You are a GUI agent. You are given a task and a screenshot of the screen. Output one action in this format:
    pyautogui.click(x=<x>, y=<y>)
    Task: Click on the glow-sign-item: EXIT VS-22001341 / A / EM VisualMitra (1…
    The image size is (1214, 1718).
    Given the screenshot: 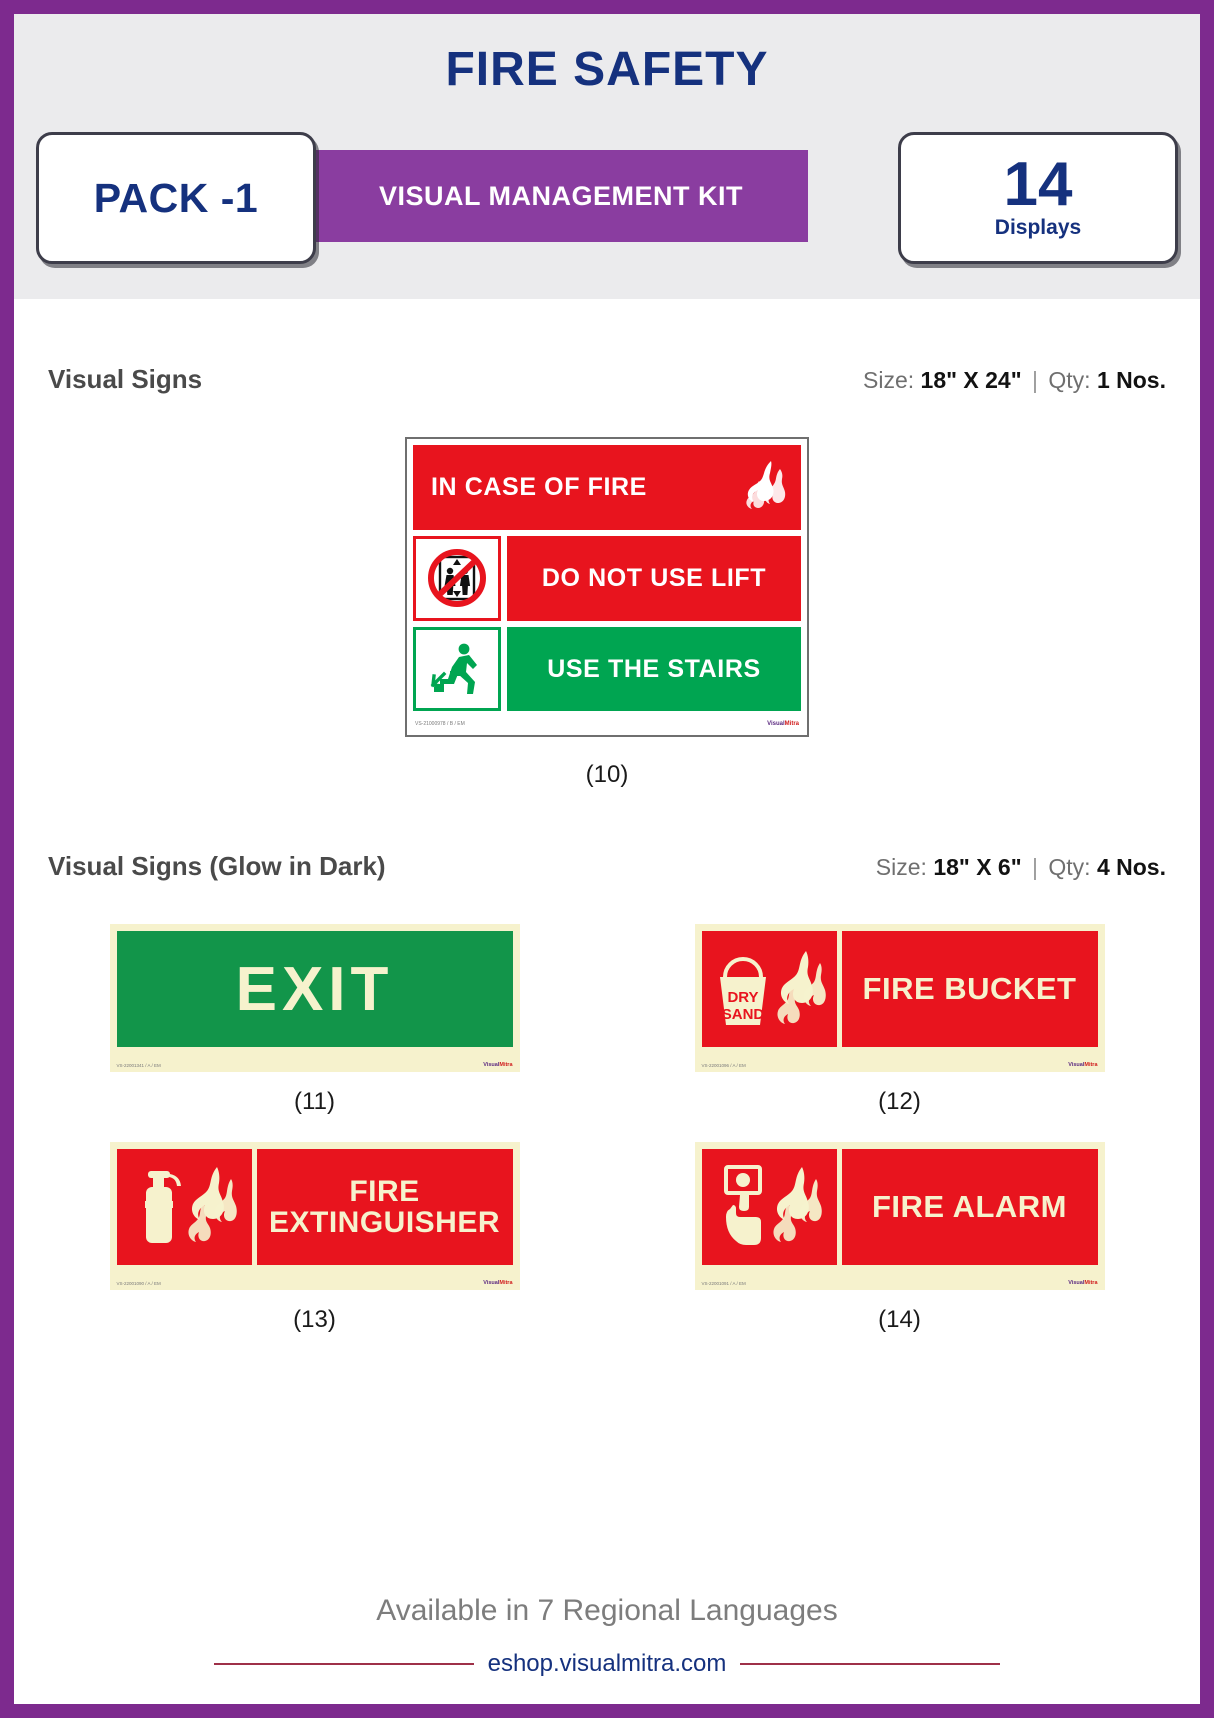 What is the action you would take?
    pyautogui.click(x=314, y=1026)
    